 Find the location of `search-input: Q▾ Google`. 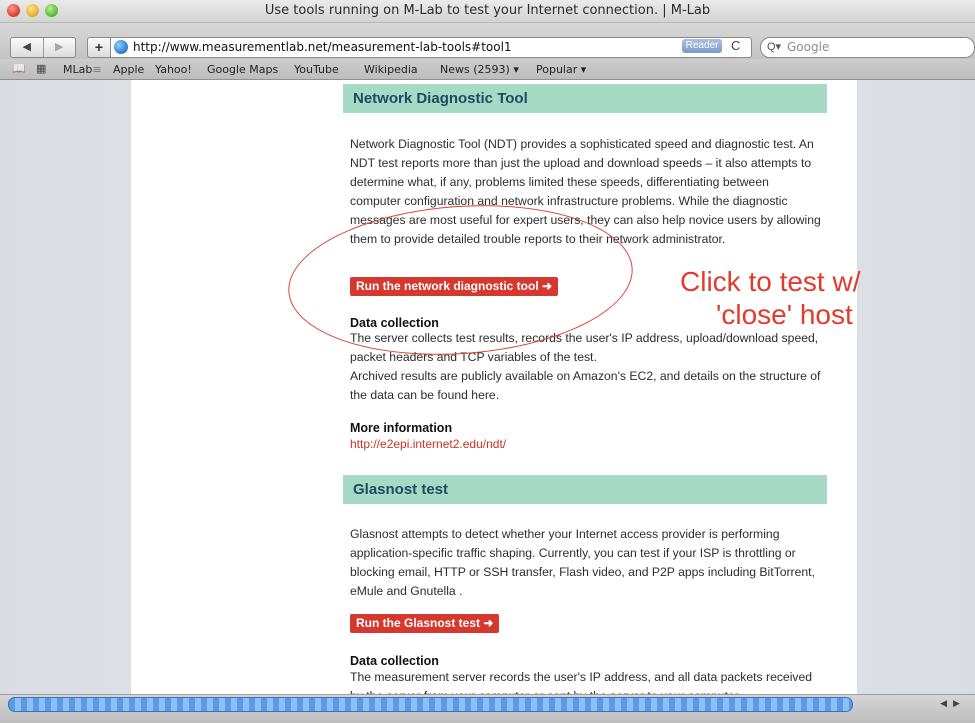

search-input: Q▾ Google is located at coordinates (867, 47).